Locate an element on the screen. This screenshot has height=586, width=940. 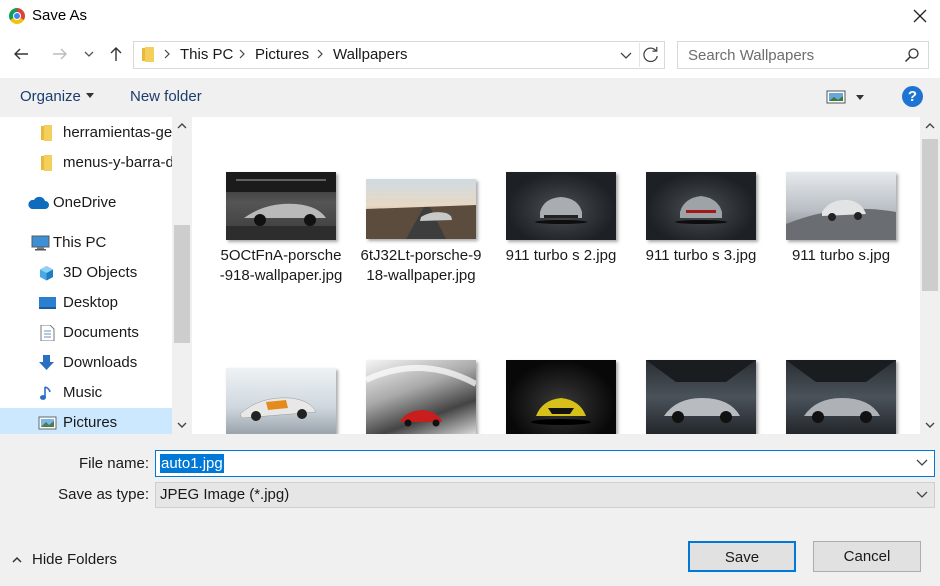
file-name-label: File name: is located at coordinates (113, 463).